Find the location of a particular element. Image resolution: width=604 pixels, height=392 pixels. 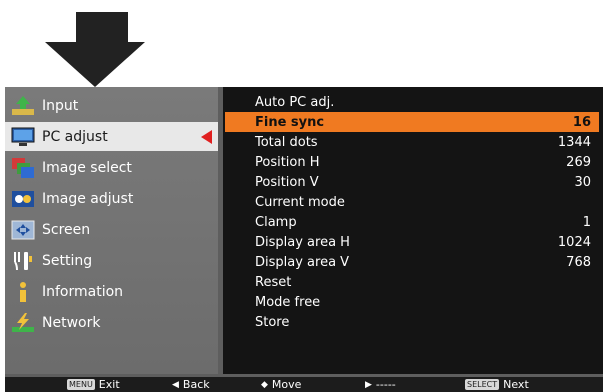

setting-label: Store is located at coordinates (272, 322).